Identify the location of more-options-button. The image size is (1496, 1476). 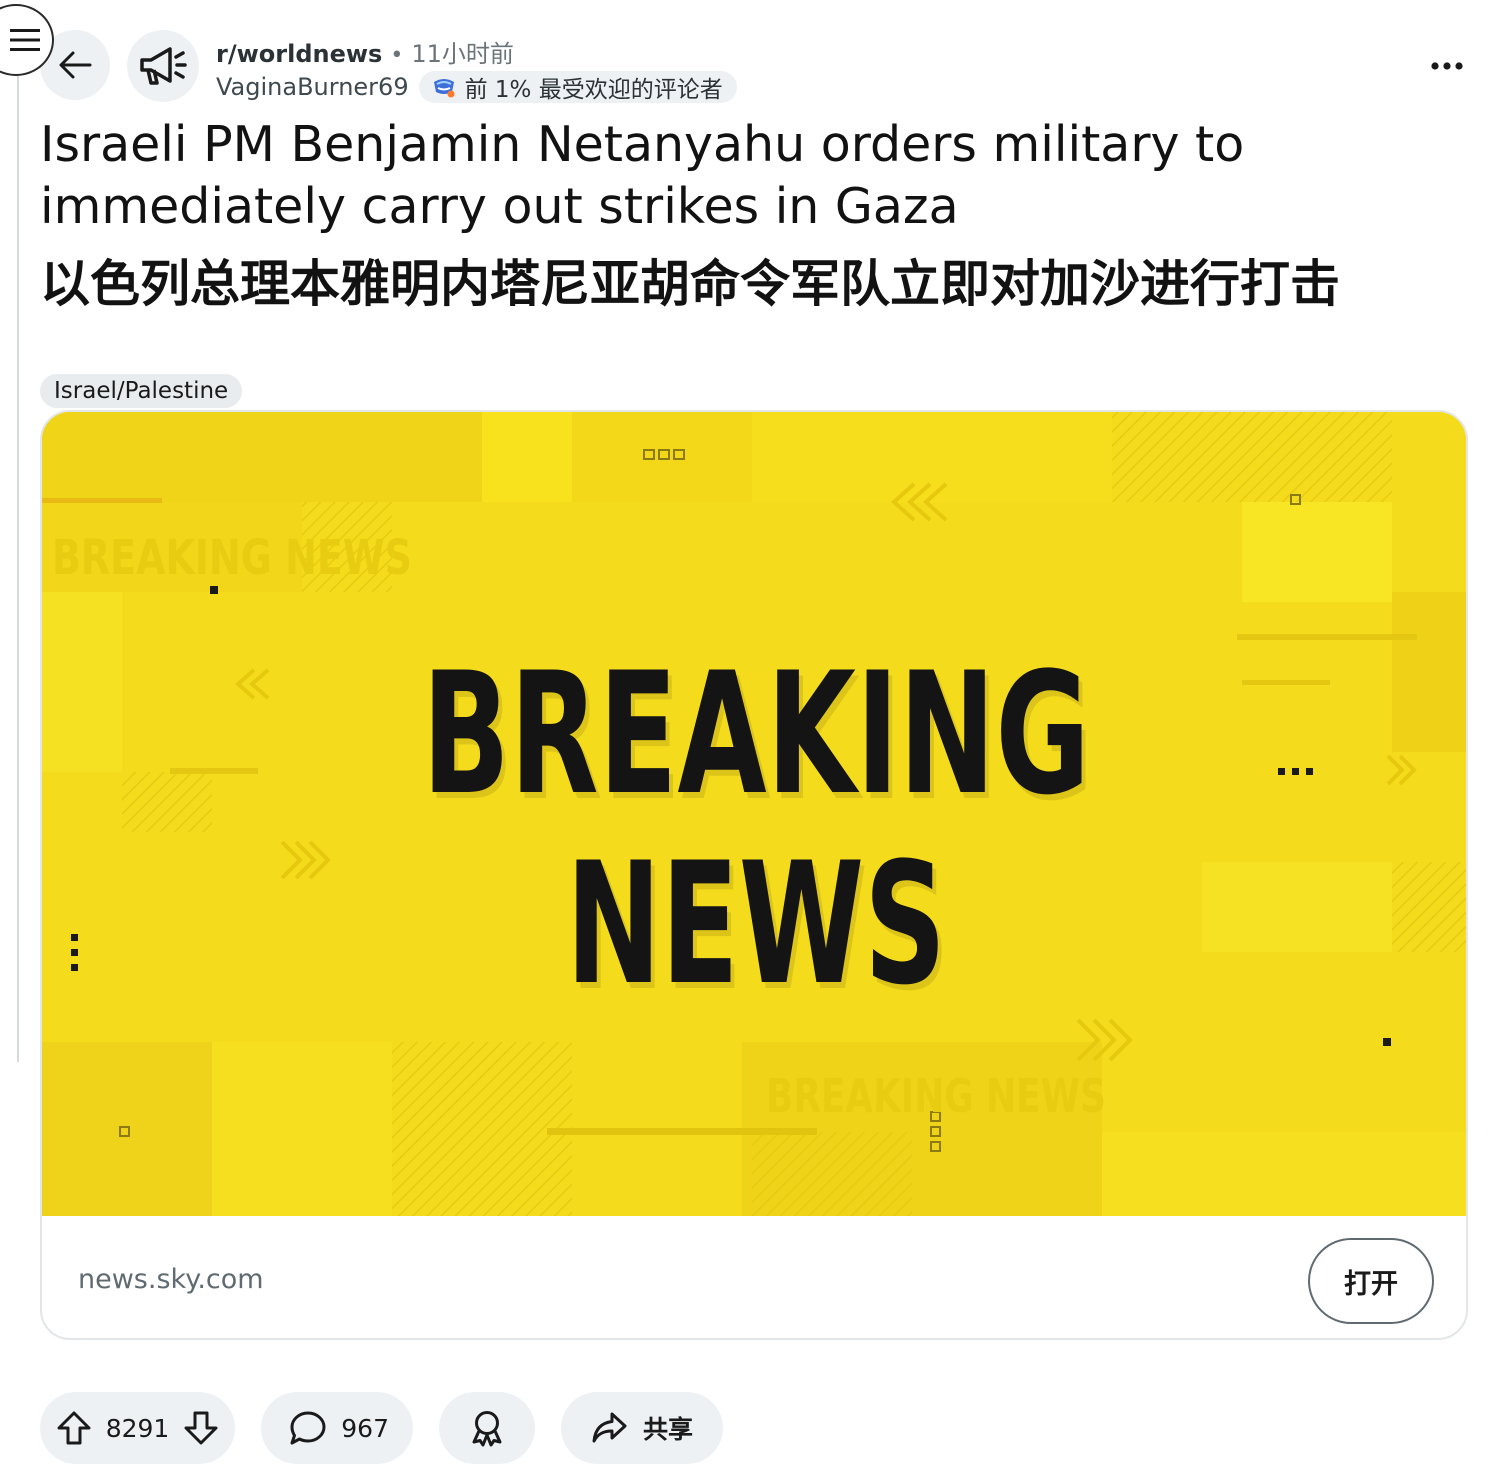
(1447, 66).